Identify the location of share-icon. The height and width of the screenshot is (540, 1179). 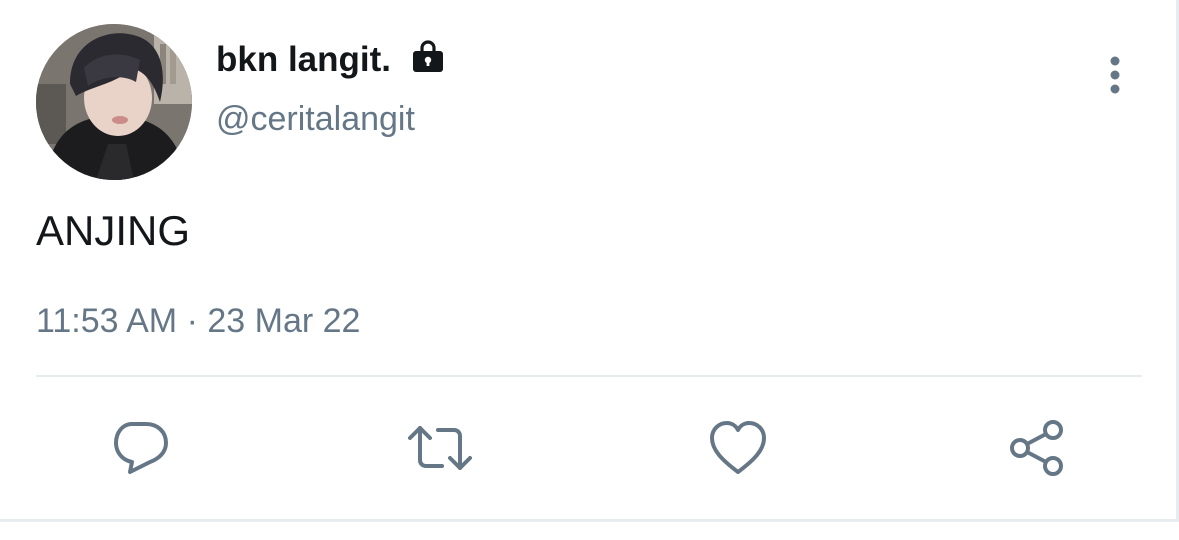
(1036, 448).